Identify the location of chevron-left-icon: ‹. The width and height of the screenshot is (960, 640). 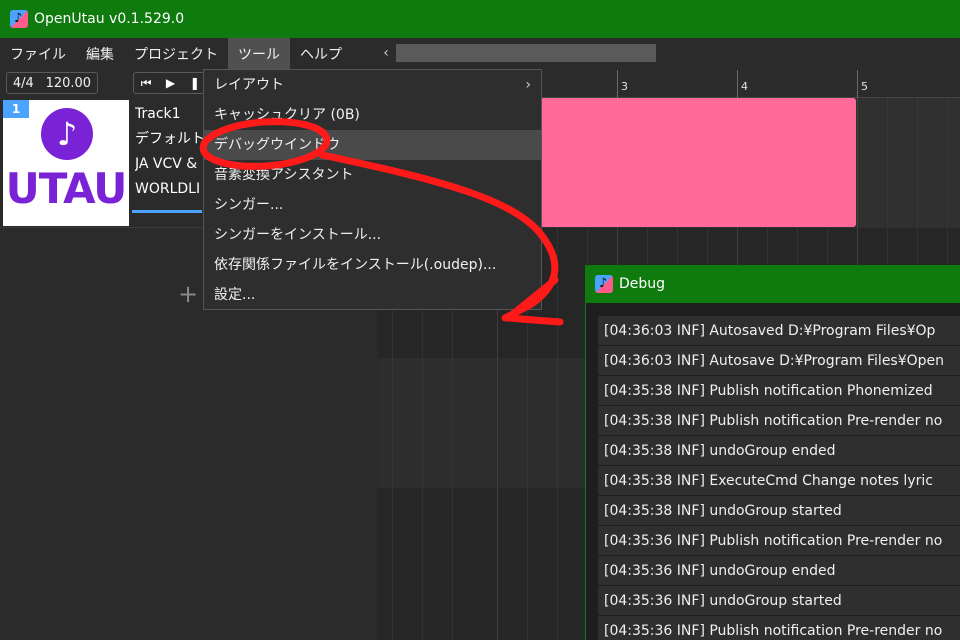
(386, 53).